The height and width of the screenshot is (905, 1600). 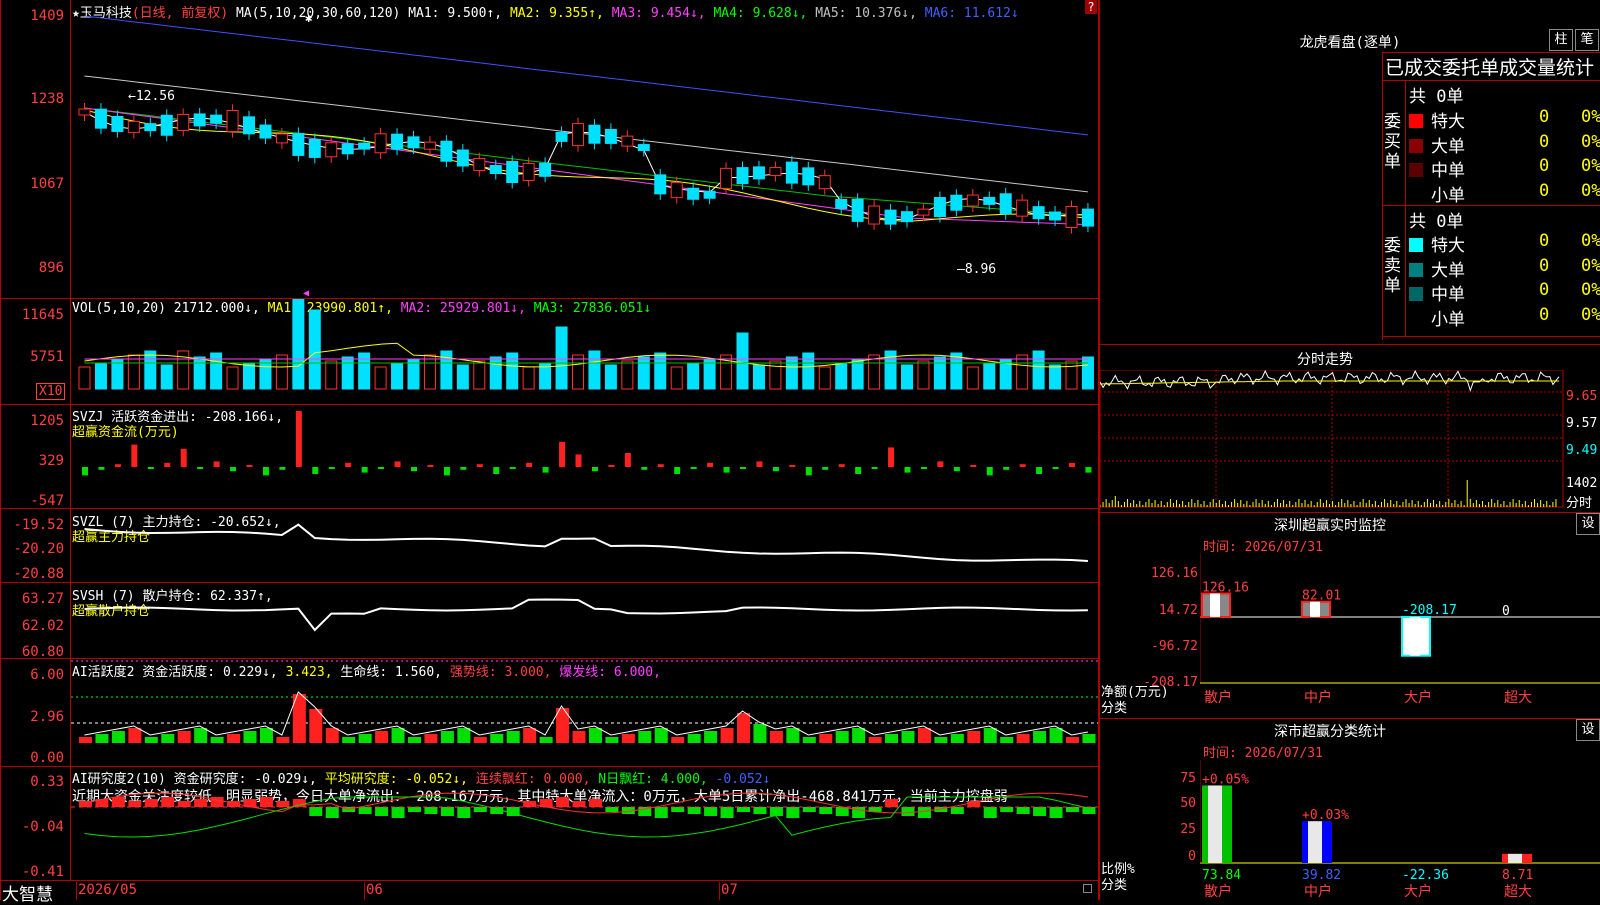 What do you see at coordinates (1215, 605) in the screenshot?
I see `monitor-bar-highlight` at bounding box center [1215, 605].